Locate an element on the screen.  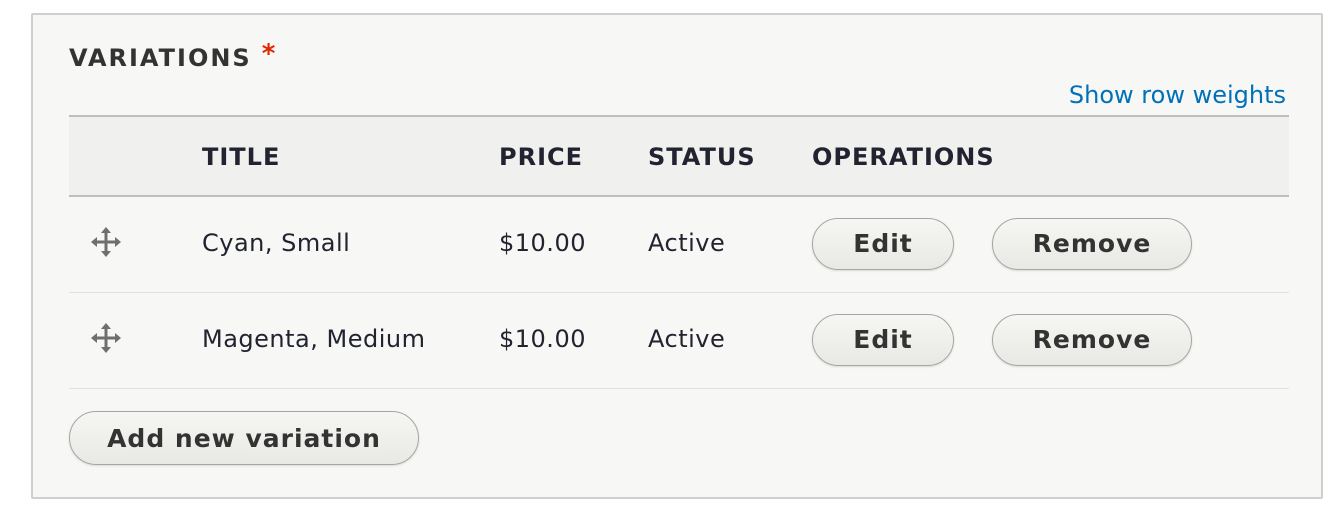
required-marker: * is located at coordinates (269, 54).